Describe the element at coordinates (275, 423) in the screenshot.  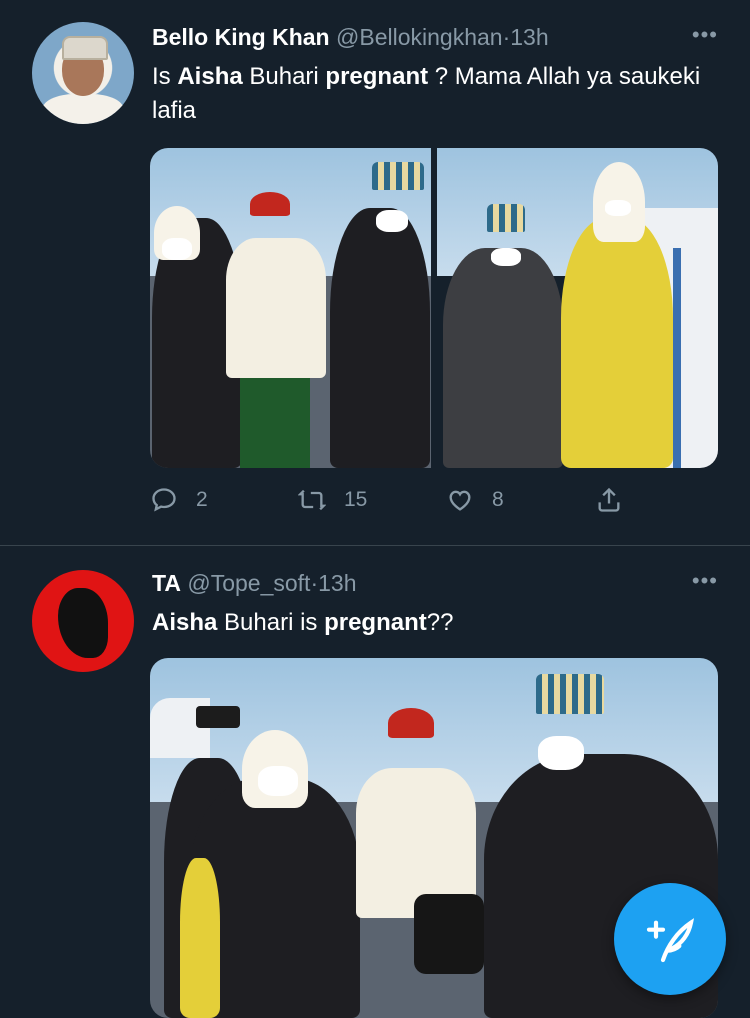
I see `figure-guard-trousers` at that location.